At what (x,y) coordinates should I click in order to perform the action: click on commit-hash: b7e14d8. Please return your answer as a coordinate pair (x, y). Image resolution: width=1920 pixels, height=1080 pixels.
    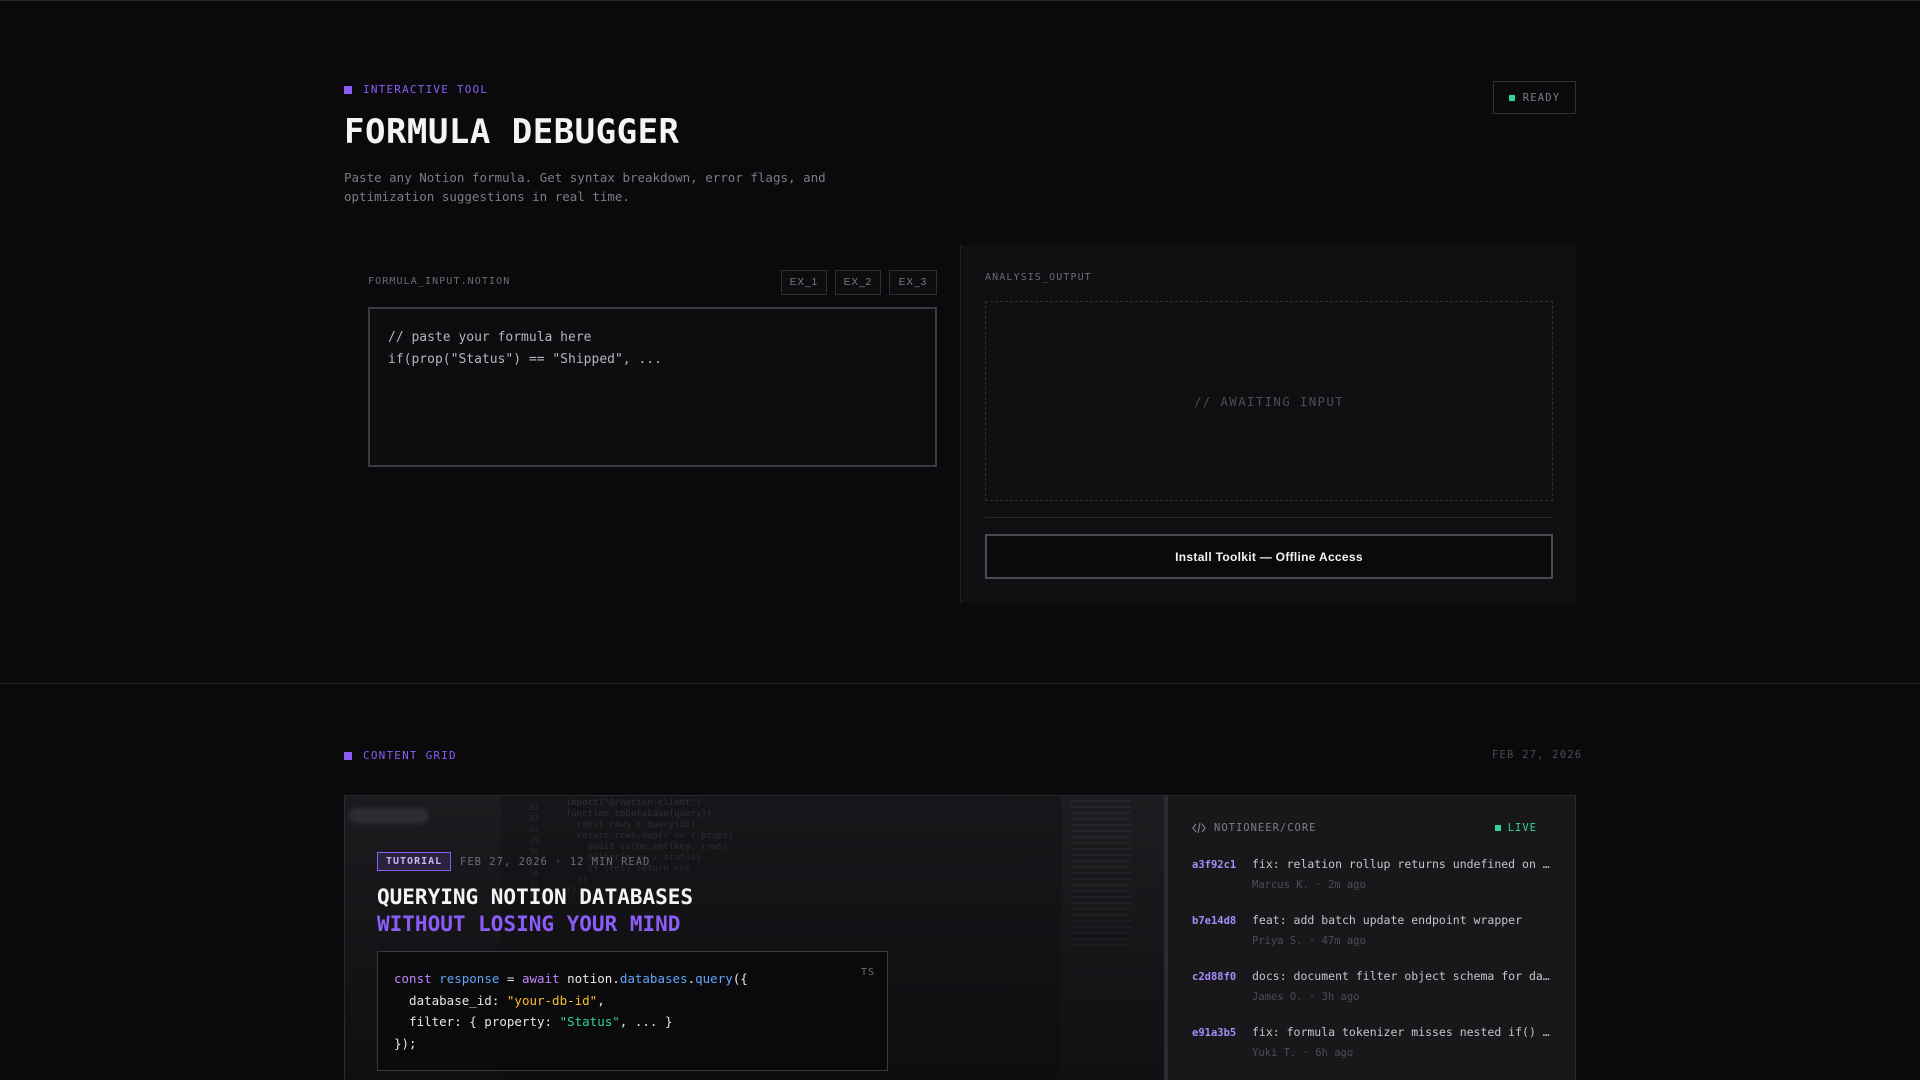
    Looking at the image, I should click on (1214, 921).